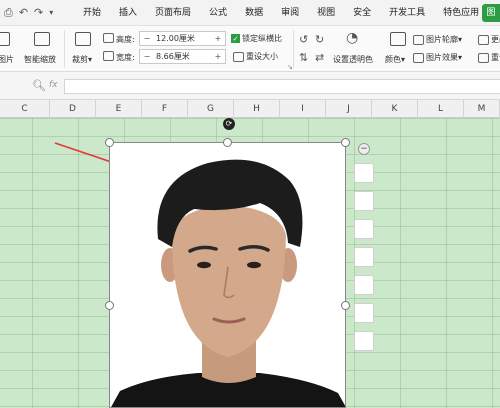 This screenshot has height=408, width=500. Describe the element at coordinates (109, 305) in the screenshot. I see `resize-handle-left` at that location.